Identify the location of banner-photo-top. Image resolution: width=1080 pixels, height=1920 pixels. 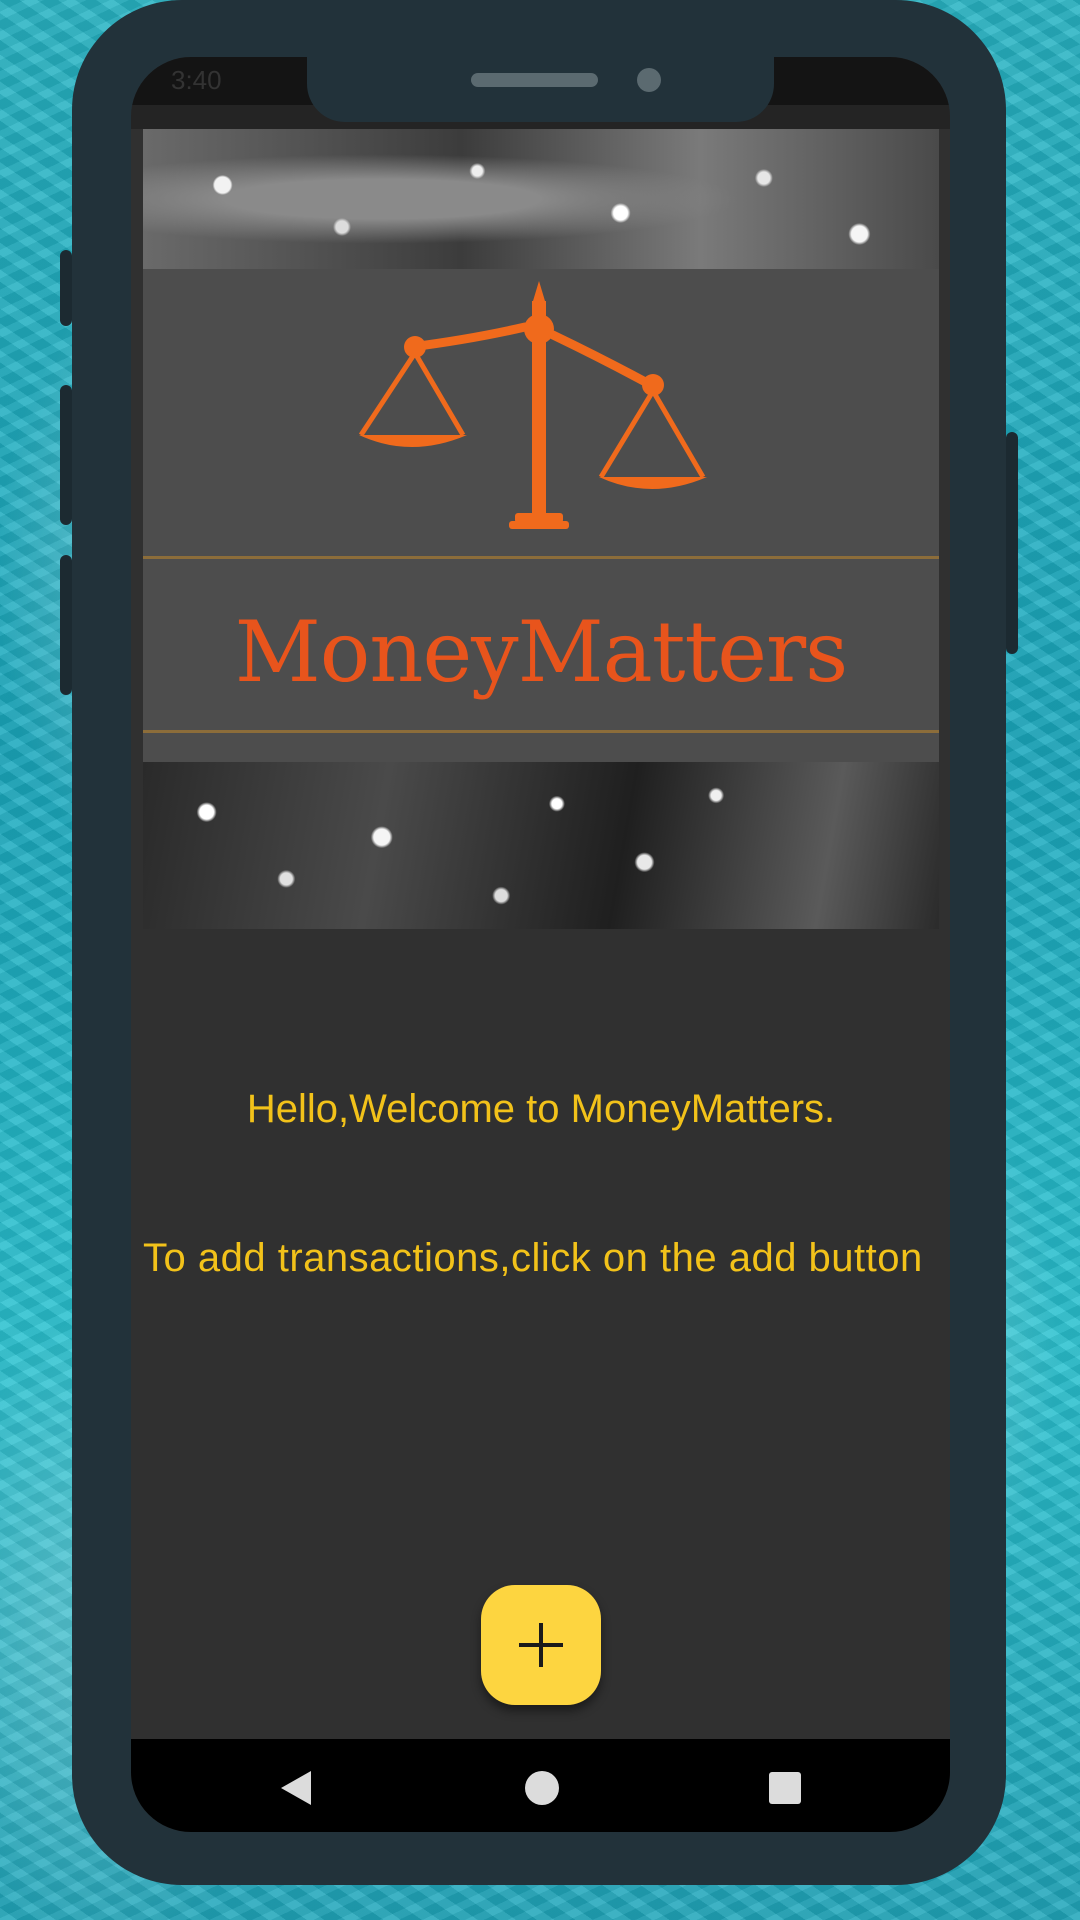
(541, 199).